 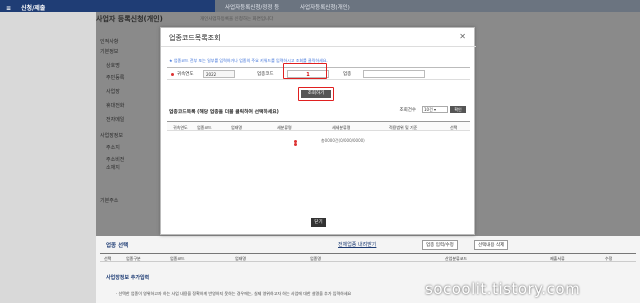 What do you see at coordinates (204, 127) in the screenshot?
I see `th-code: 업종코드` at bounding box center [204, 127].